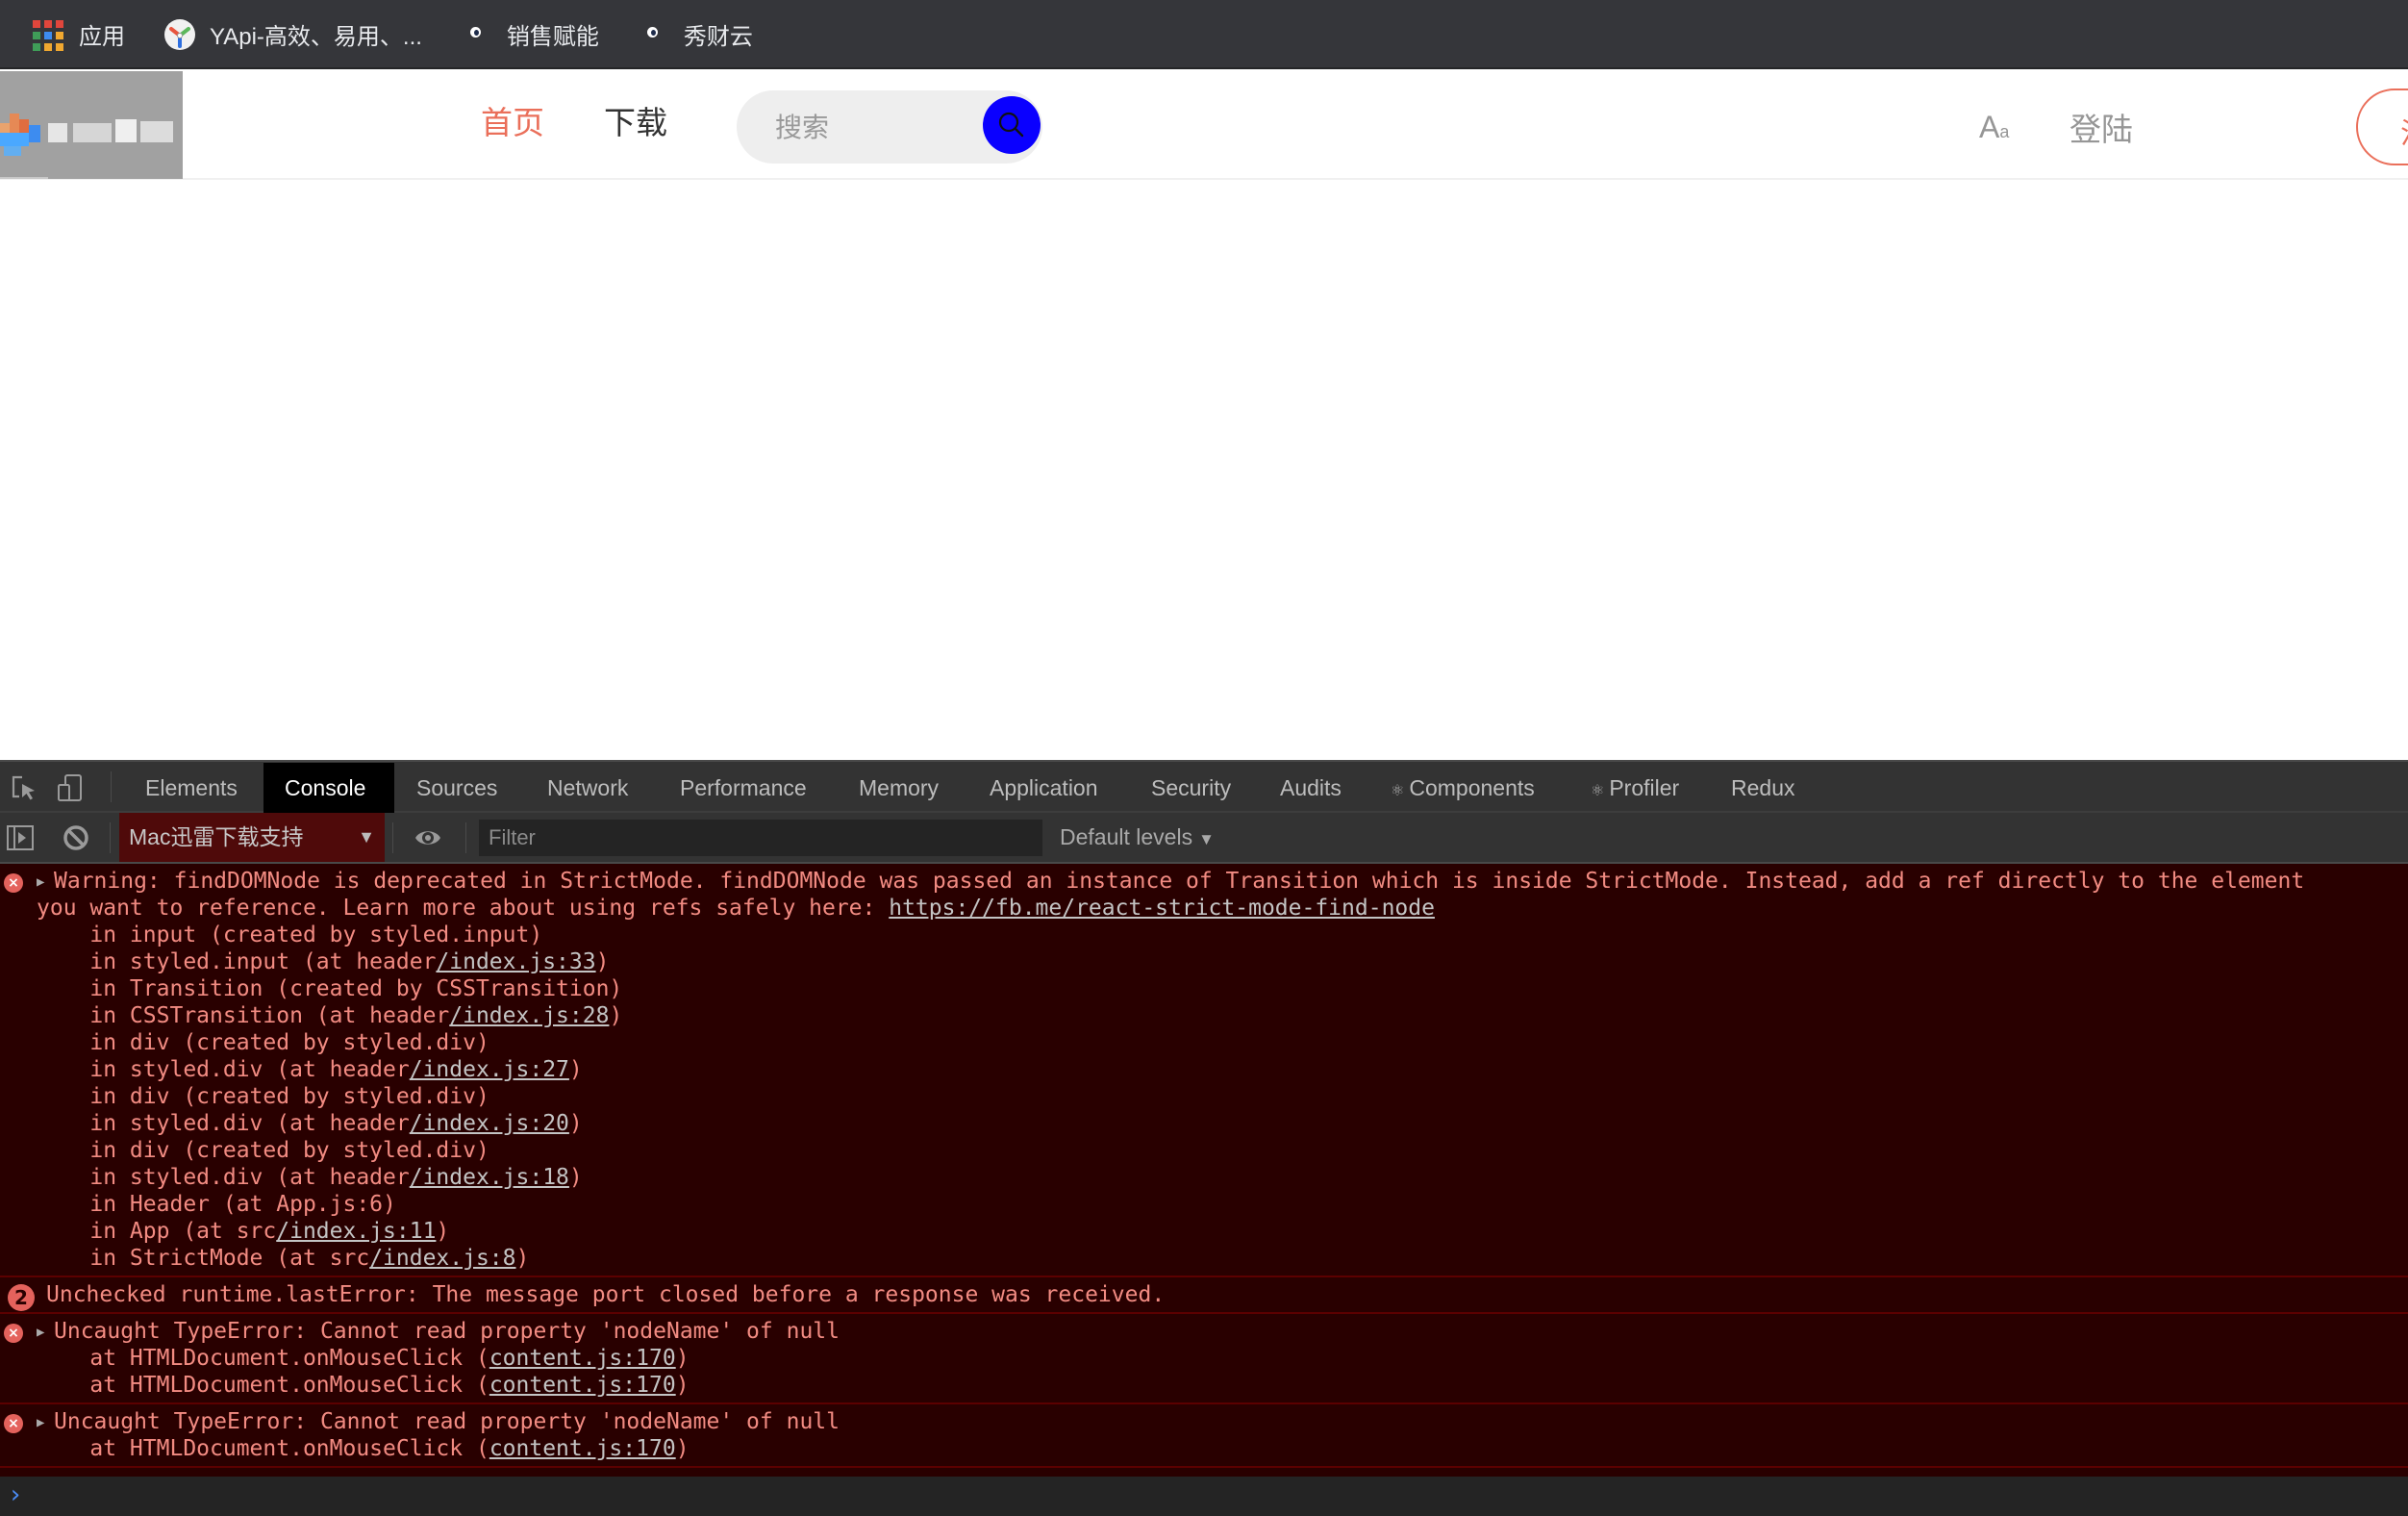 The height and width of the screenshot is (1516, 2408). Describe the element at coordinates (24, 787) in the screenshot. I see `inspect-element-icon` at that location.